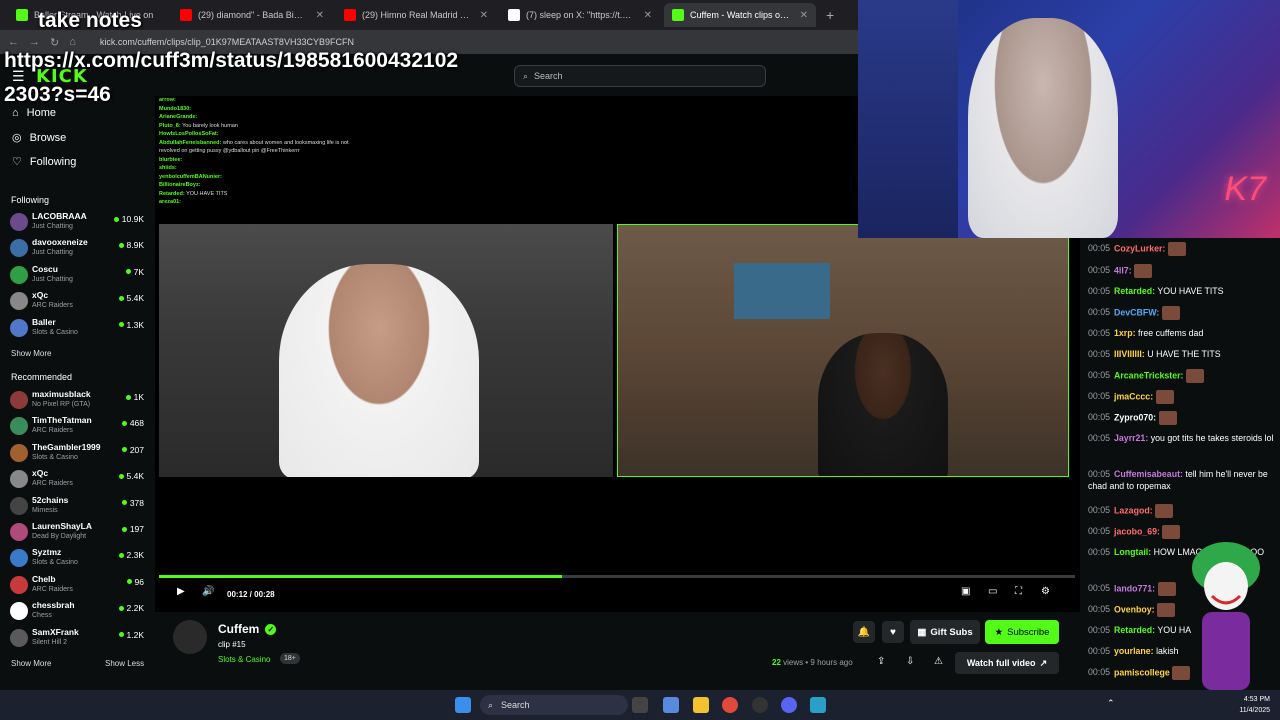  I want to click on discord-icon, so click(789, 705).